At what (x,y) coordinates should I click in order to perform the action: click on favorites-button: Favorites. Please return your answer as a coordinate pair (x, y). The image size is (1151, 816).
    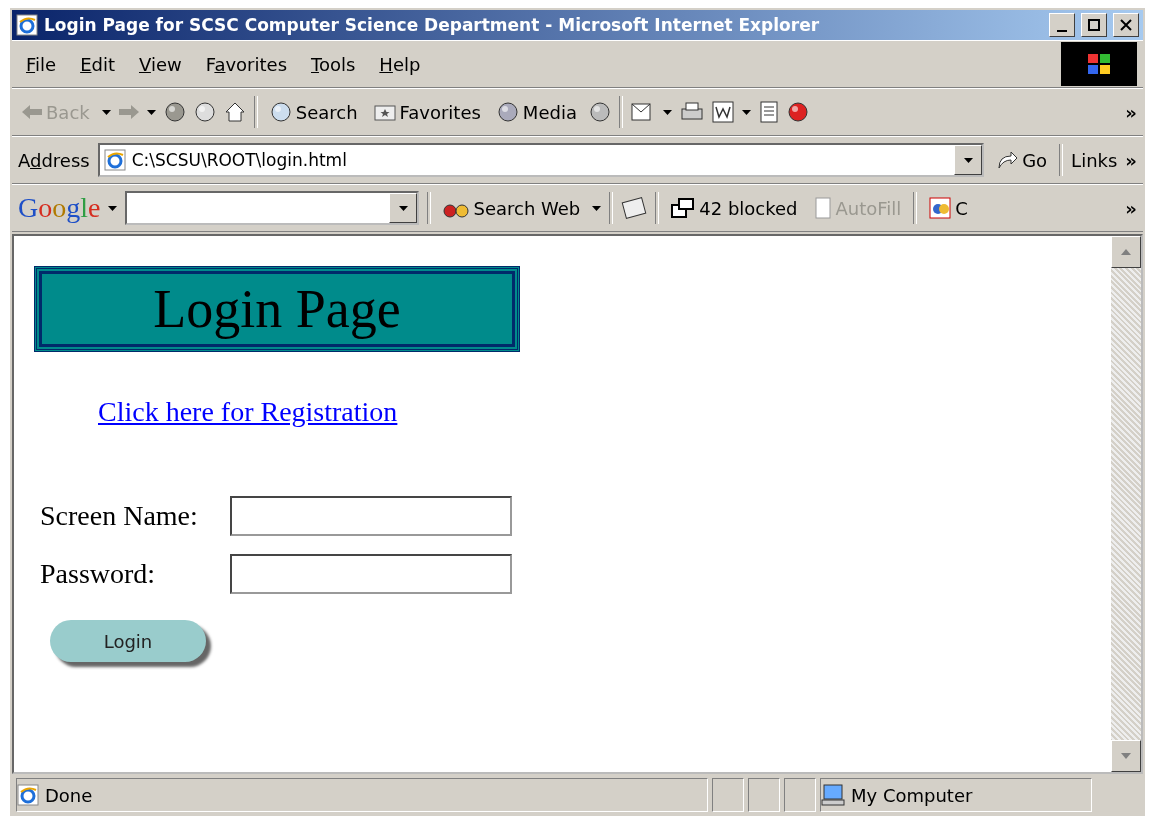
    Looking at the image, I should click on (427, 112).